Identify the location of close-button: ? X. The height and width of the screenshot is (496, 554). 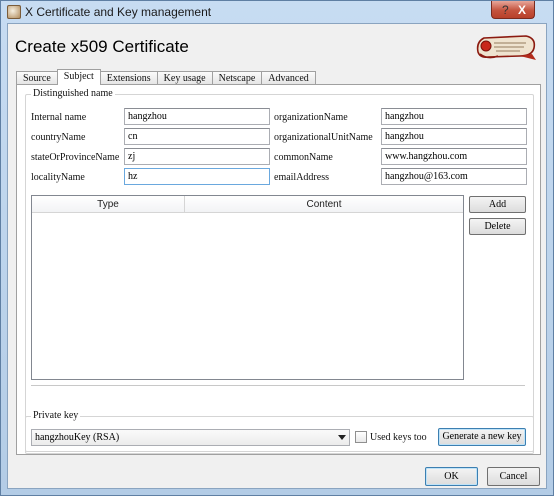
(513, 10).